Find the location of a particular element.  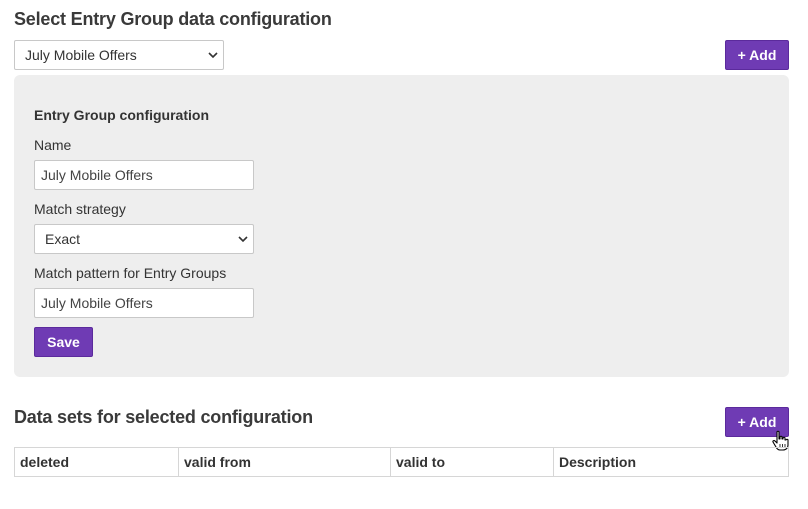

column-header-valid-to: valid to is located at coordinates (472, 462).